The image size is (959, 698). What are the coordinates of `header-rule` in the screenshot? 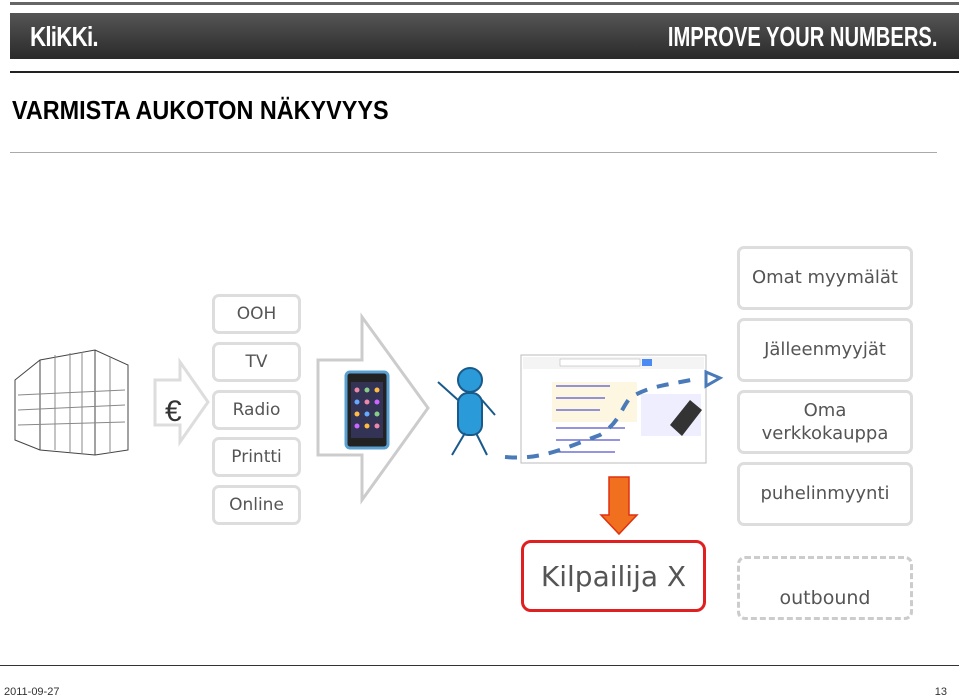 It's located at (484, 72).